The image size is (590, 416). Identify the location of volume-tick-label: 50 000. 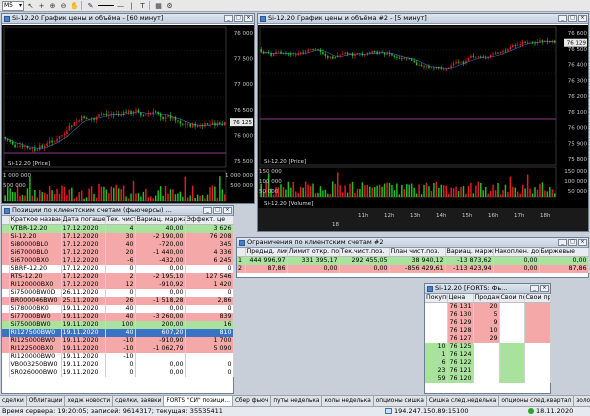
(269, 192).